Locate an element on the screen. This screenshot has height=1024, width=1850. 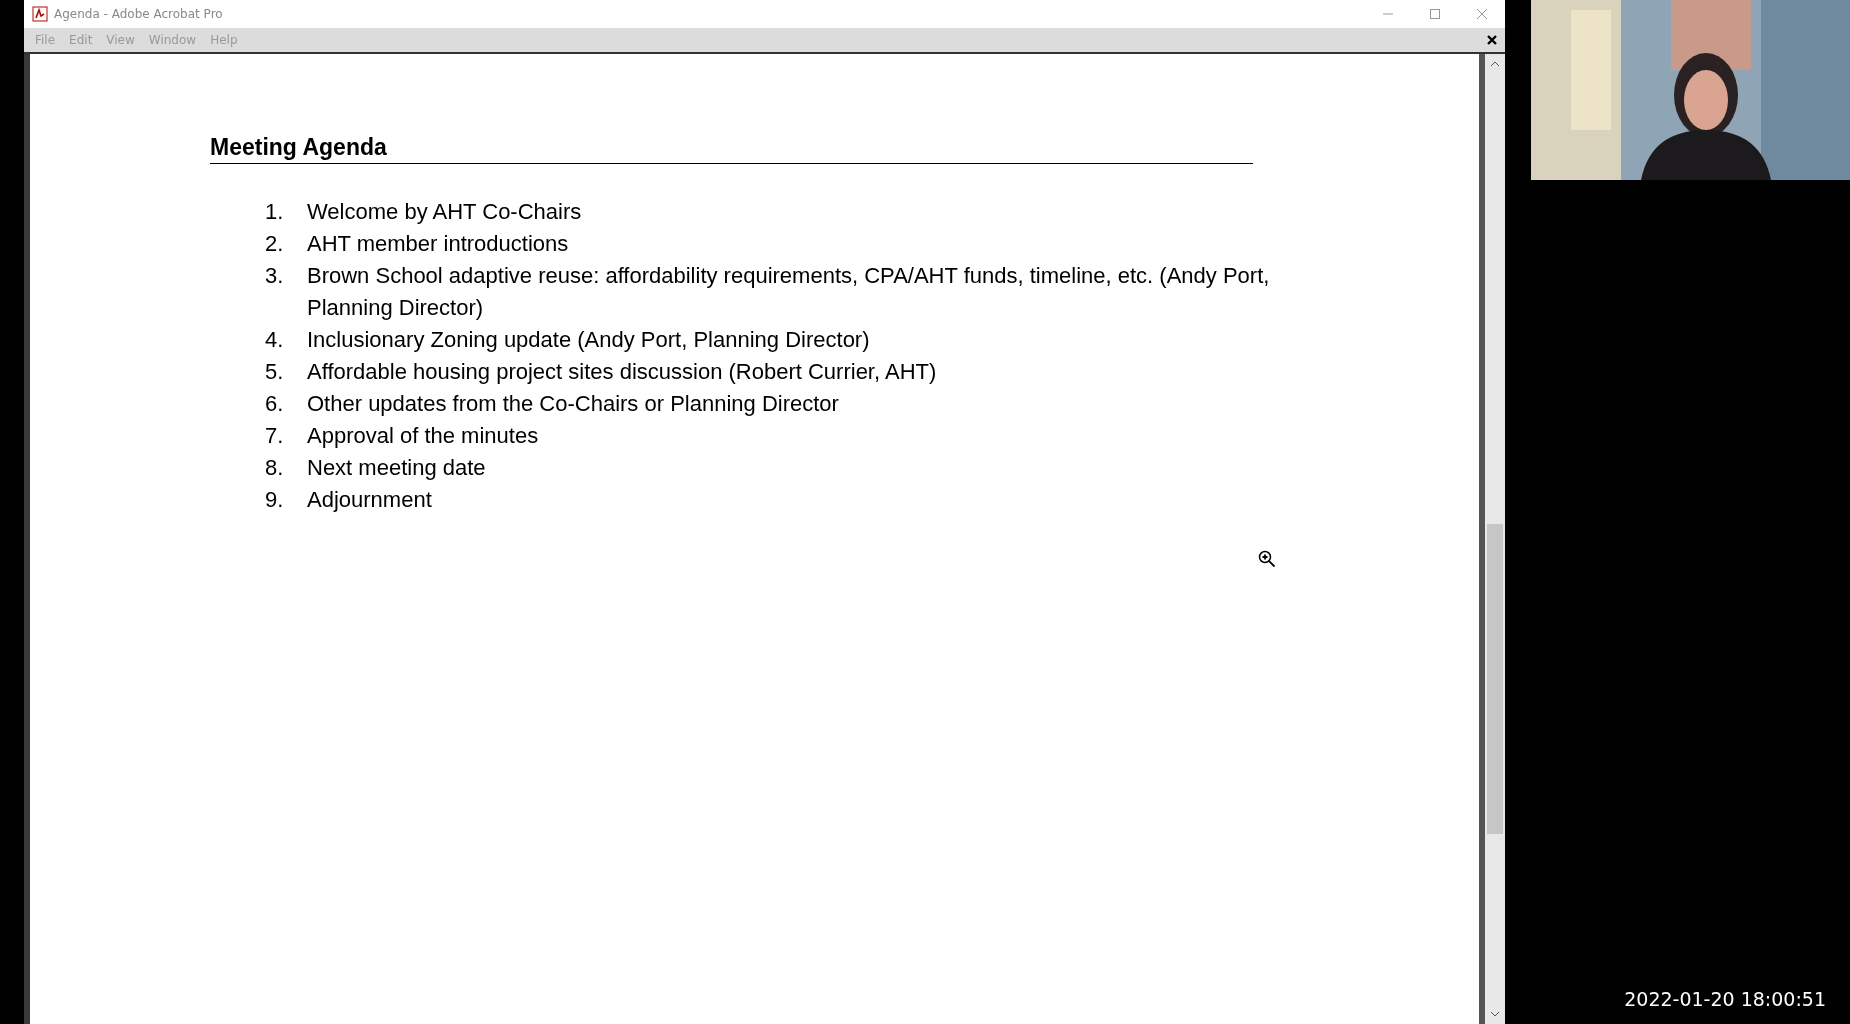
menu-item: Window is located at coordinates (172, 40).